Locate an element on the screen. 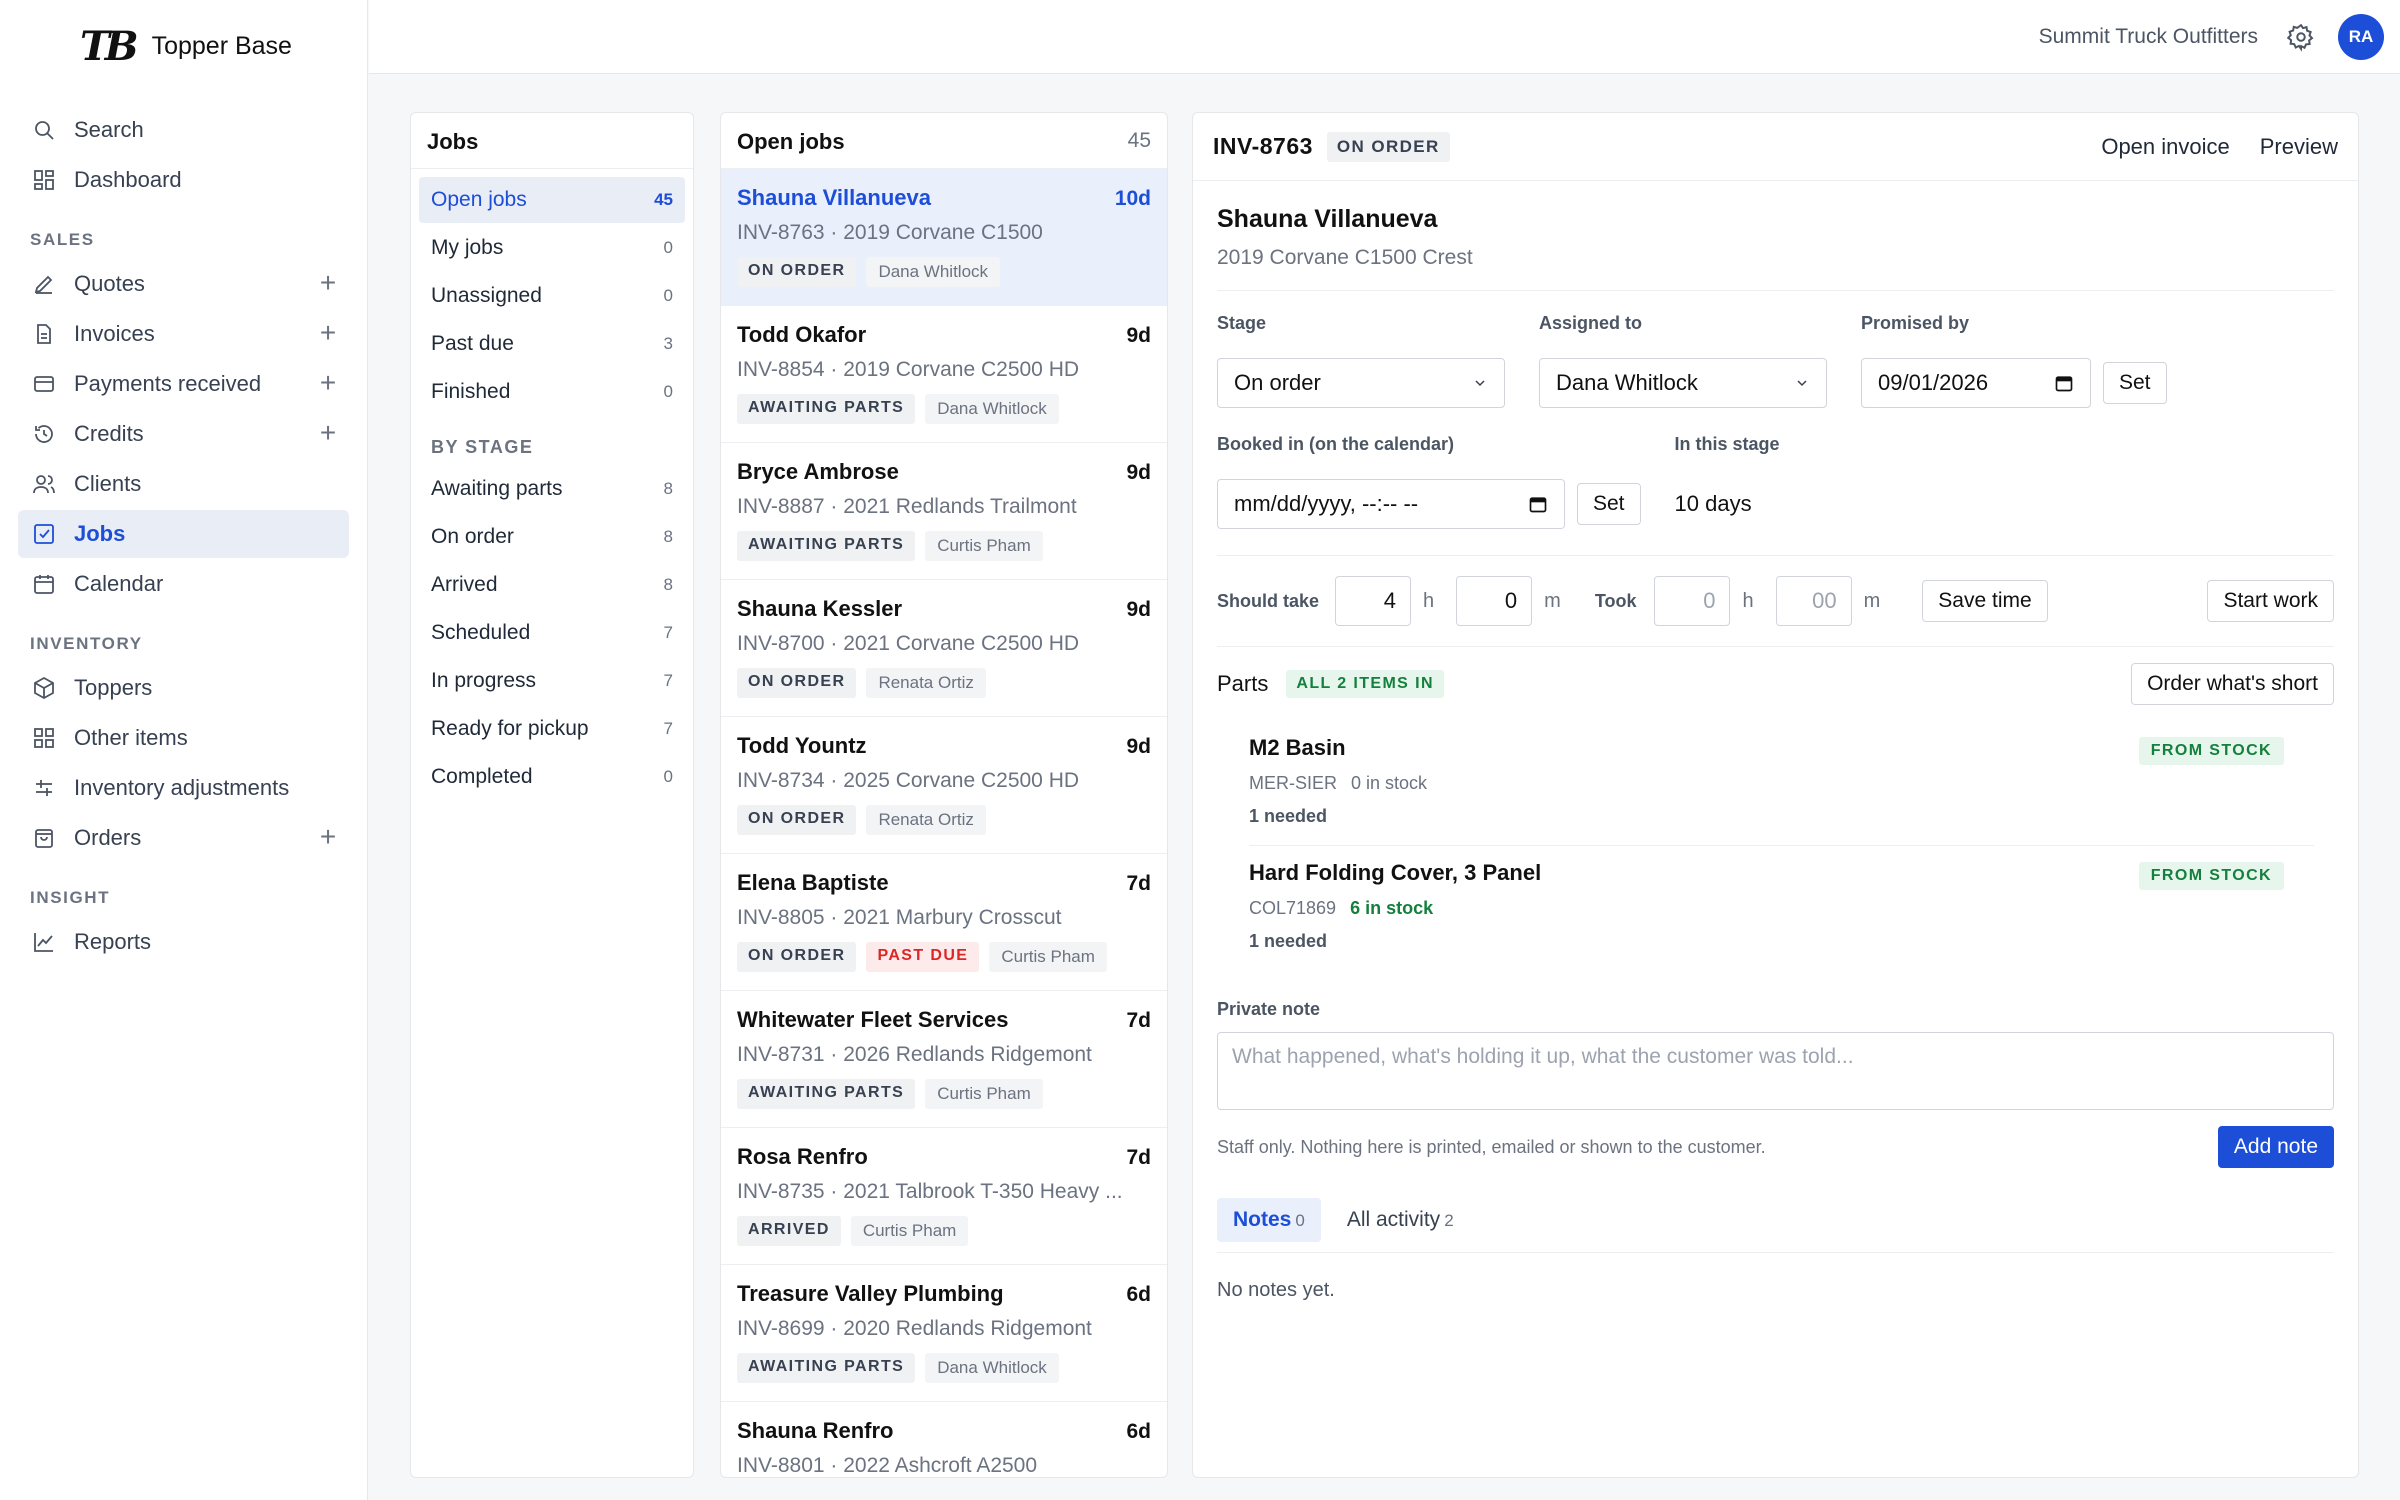 The image size is (2400, 1500). promised-controls: 09/01/2026 Set is located at coordinates (2014, 371).